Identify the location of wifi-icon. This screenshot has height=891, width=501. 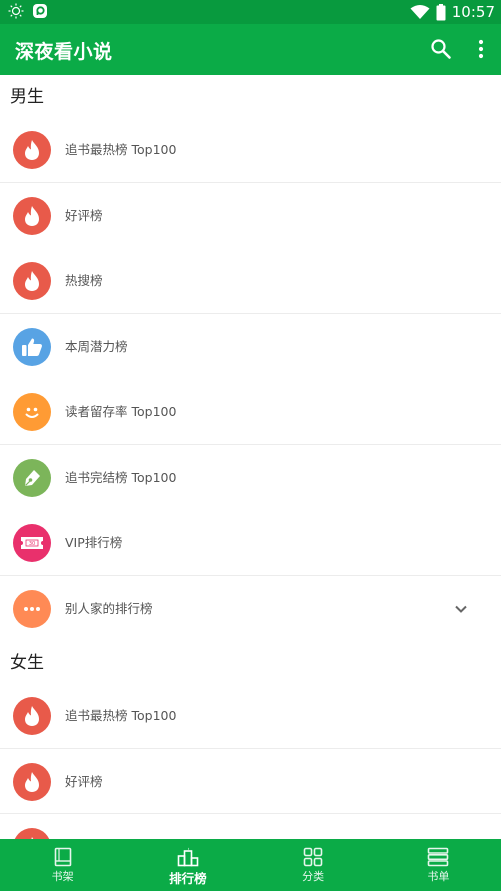
(420, 12).